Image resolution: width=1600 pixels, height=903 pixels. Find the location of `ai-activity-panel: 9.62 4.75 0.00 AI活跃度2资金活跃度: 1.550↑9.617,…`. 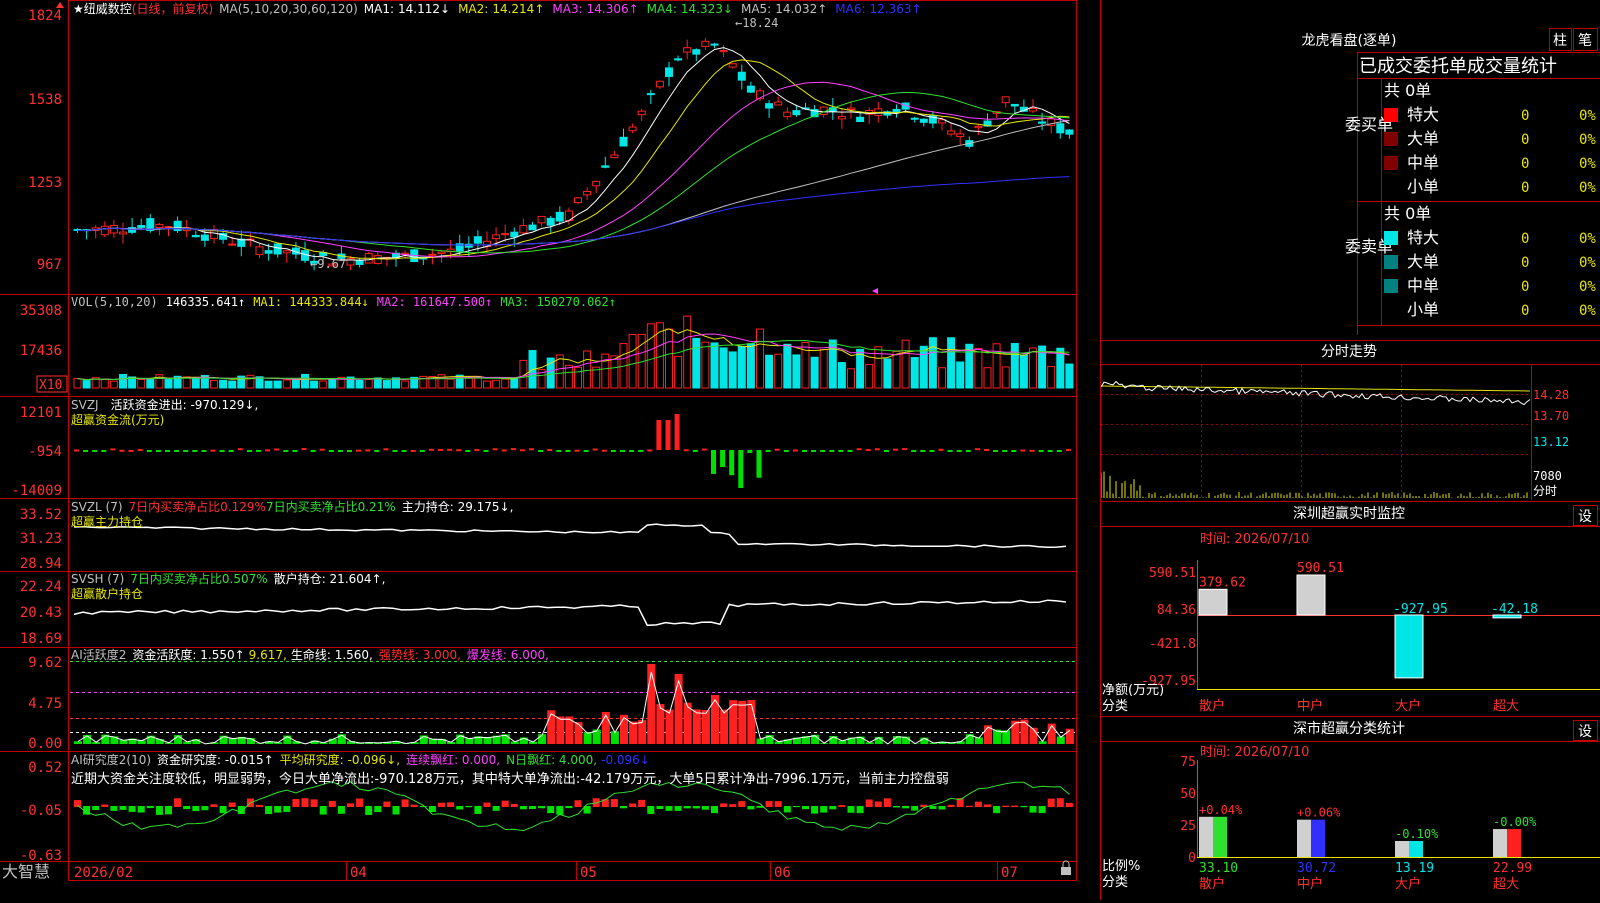

ai-activity-panel: 9.62 4.75 0.00 AI活跃度2资金活跃度: 1.550↑9.617,… is located at coordinates (551, 699).